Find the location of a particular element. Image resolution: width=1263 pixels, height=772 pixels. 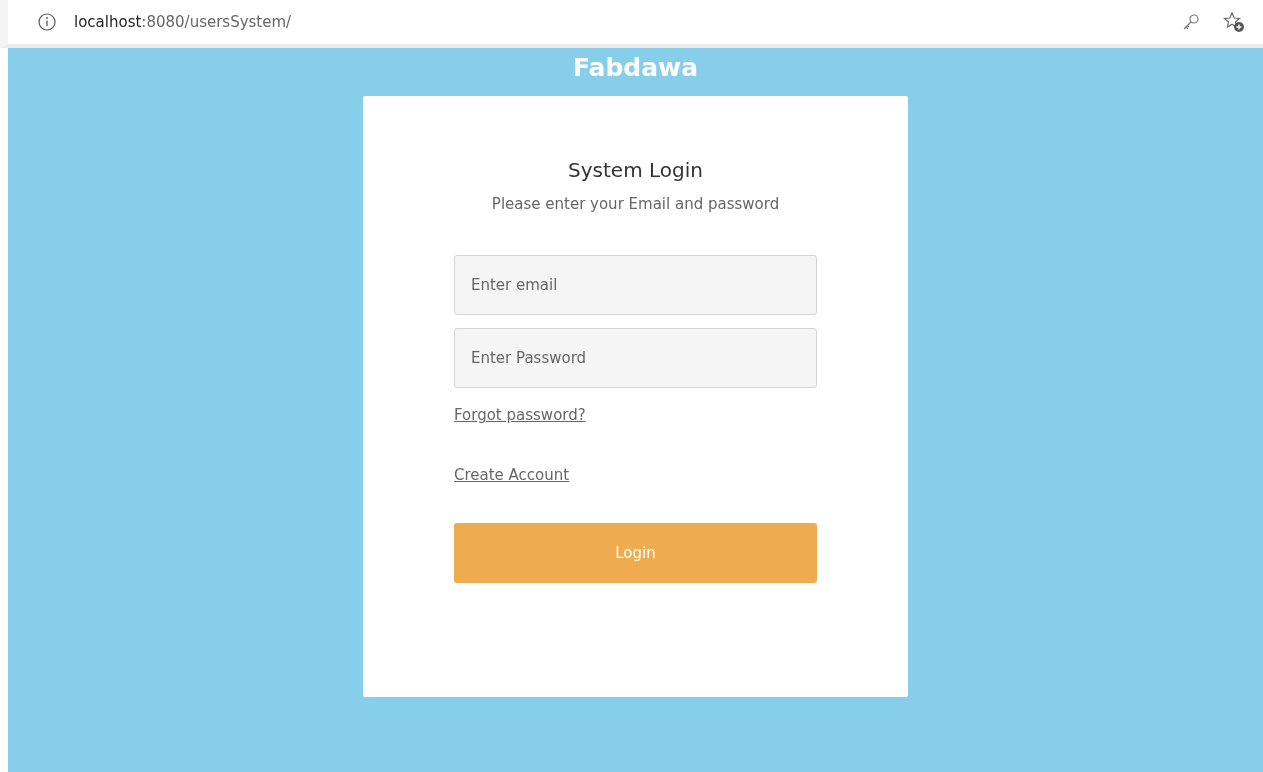

password-field: Enter Password is located at coordinates (635, 358).